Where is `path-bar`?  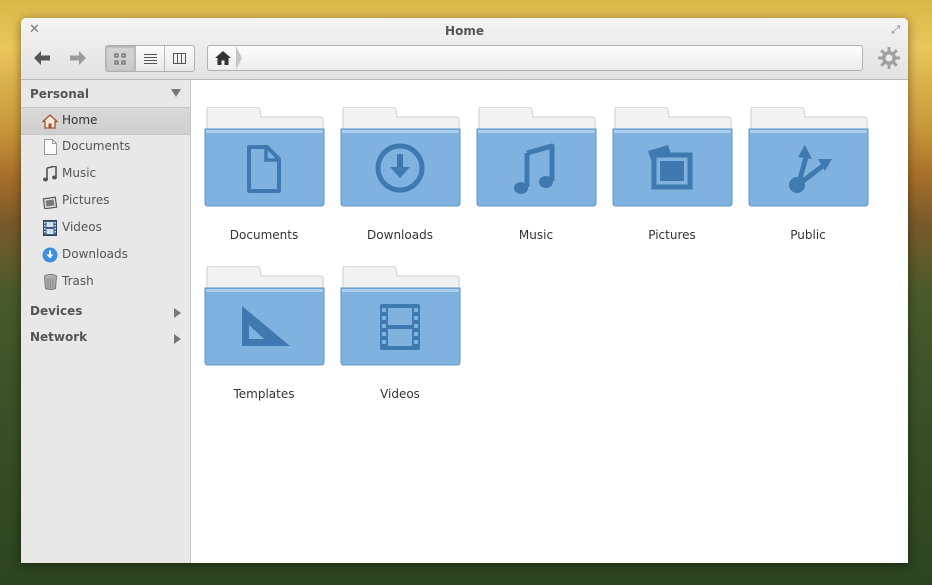
path-bar is located at coordinates (535, 58).